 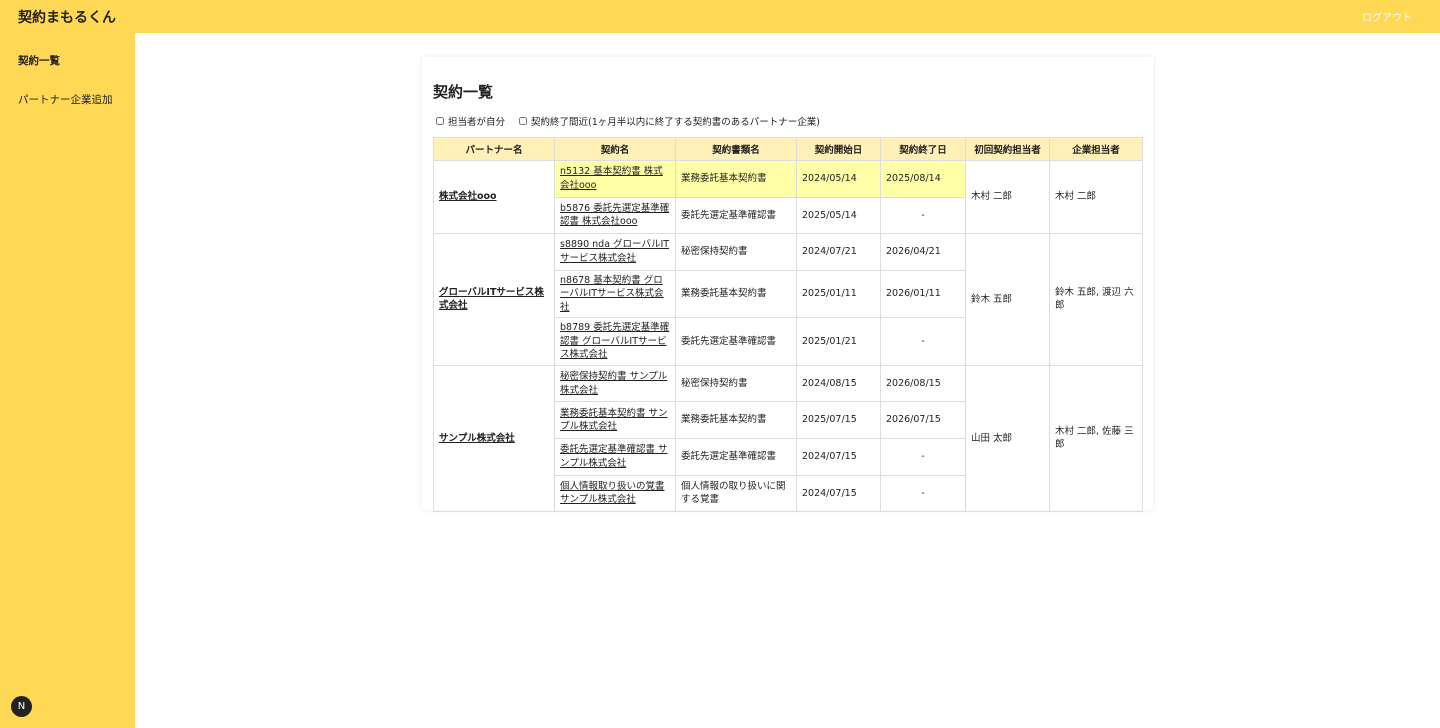 I want to click on logout-link: ログアウト, so click(x=1387, y=16).